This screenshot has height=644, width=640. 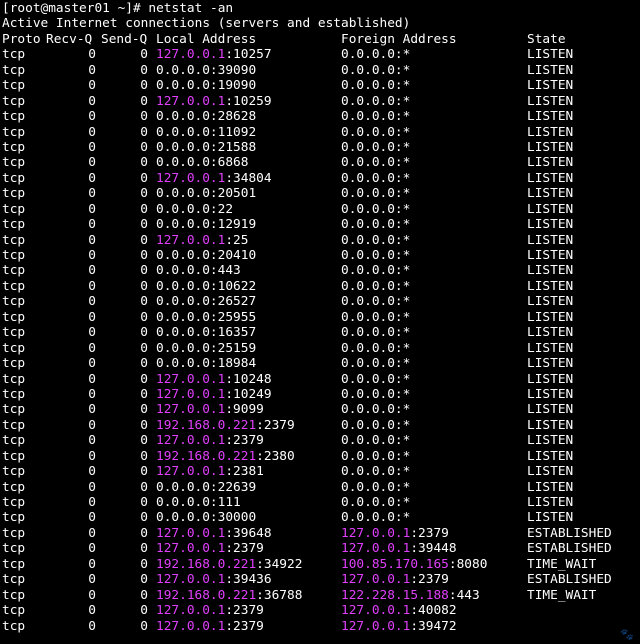 I want to click on row-local-address: 127.0.0.1:2381, so click(x=210, y=471).